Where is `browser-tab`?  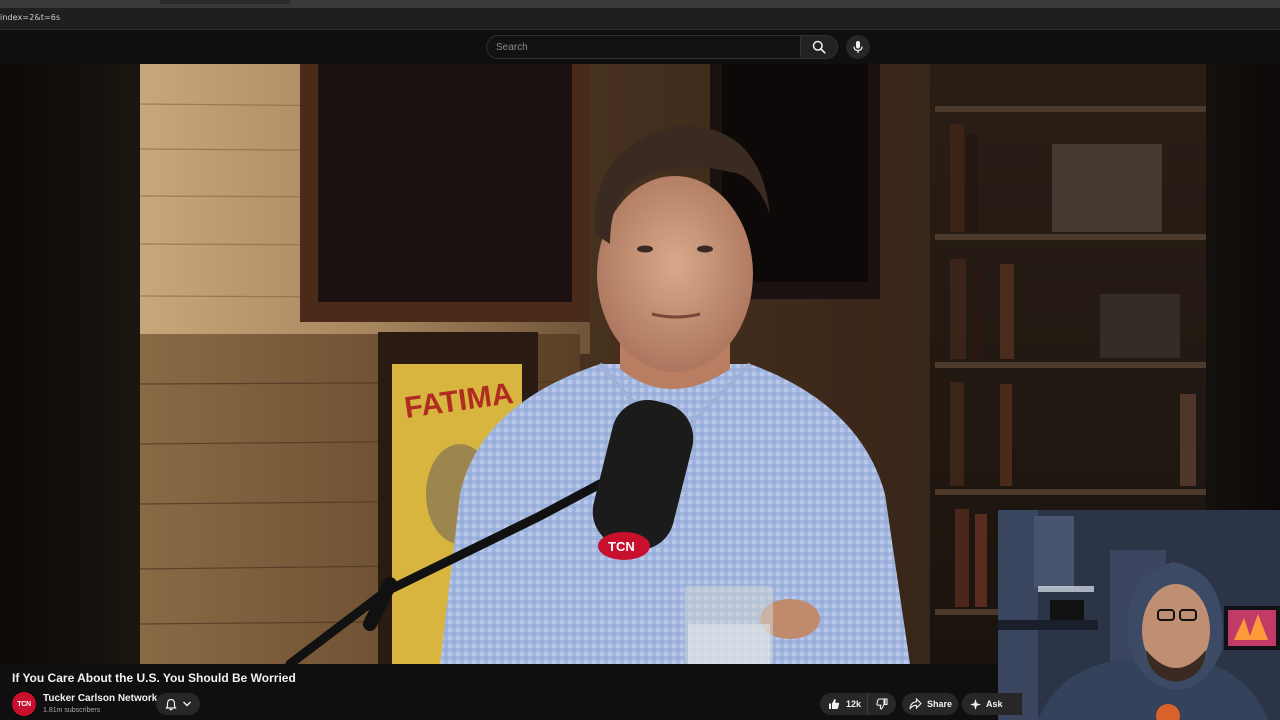 browser-tab is located at coordinates (225, 2).